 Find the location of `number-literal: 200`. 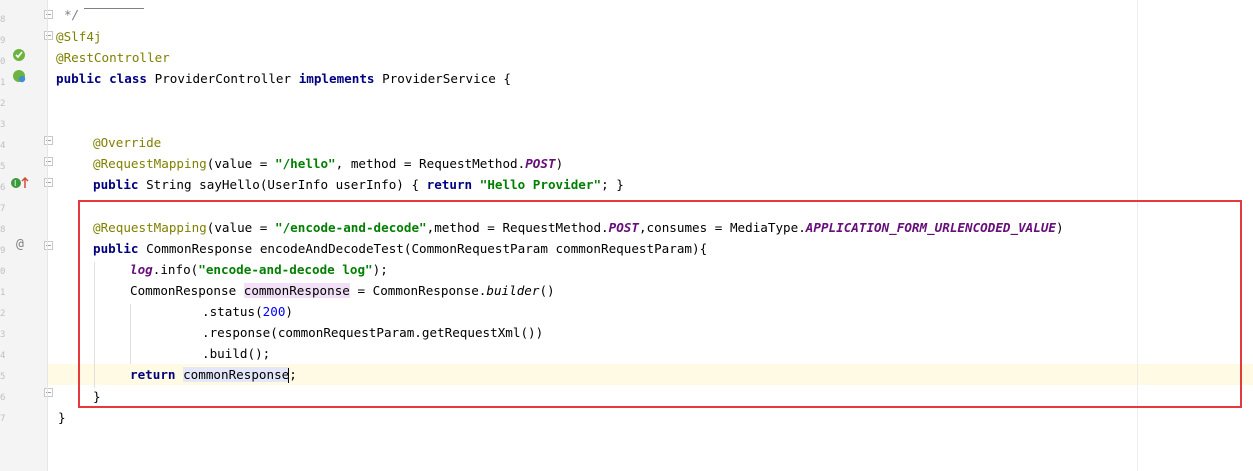

number-literal: 200 is located at coordinates (274, 311).